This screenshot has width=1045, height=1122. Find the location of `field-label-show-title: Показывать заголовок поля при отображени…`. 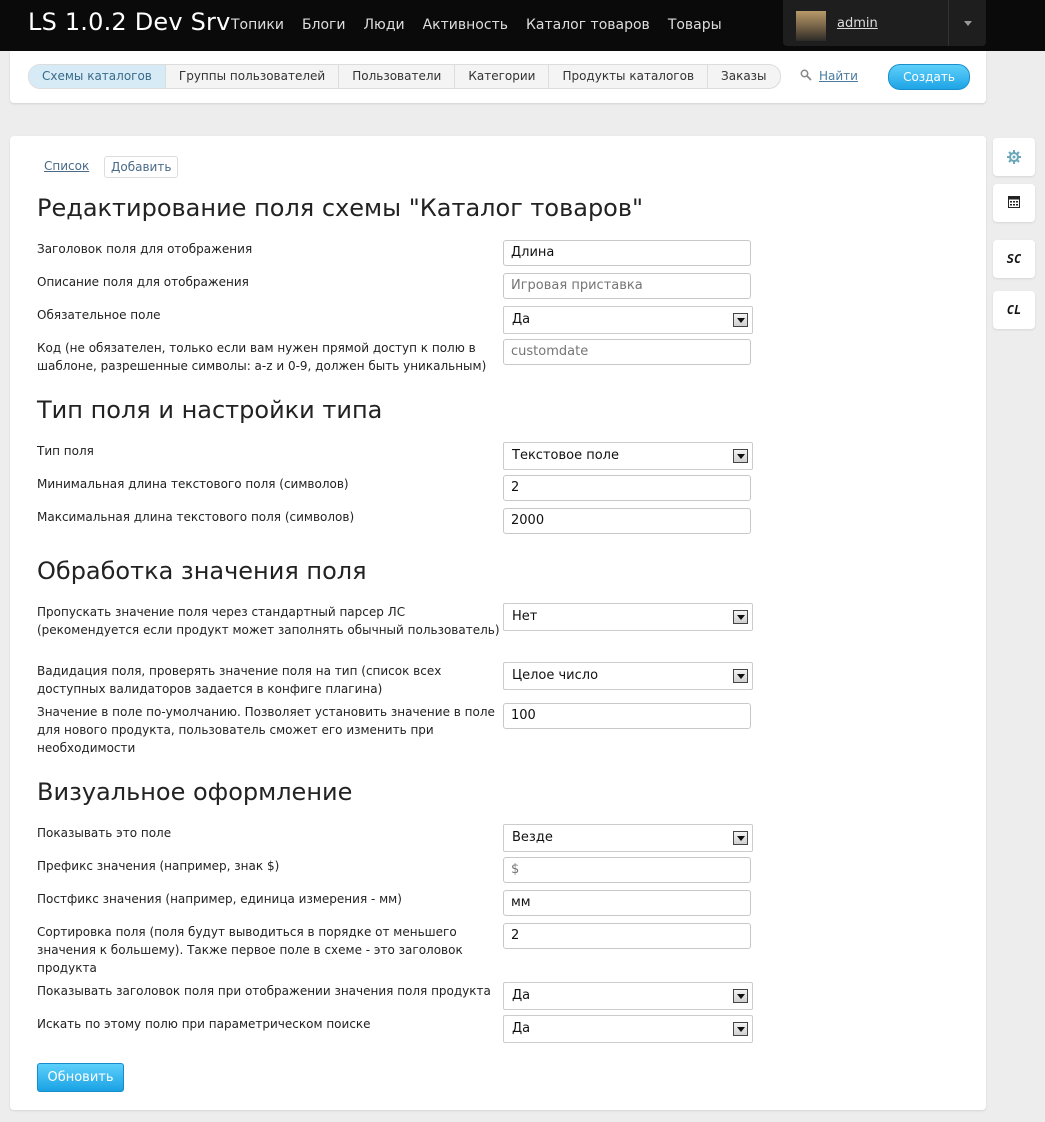

field-label-show-title: Показывать заголовок поля при отображени… is located at coordinates (264, 991).